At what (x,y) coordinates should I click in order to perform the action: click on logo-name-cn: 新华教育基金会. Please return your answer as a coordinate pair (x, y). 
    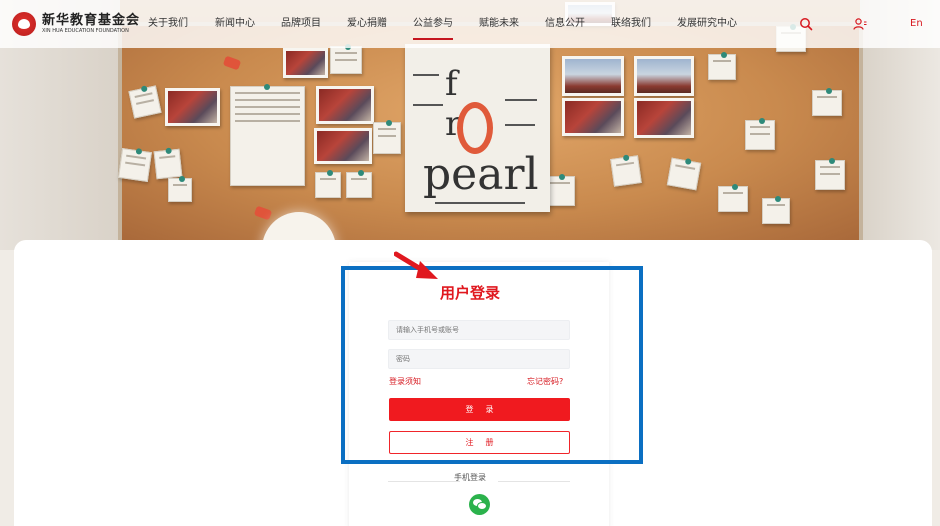
    Looking at the image, I should click on (91, 20).